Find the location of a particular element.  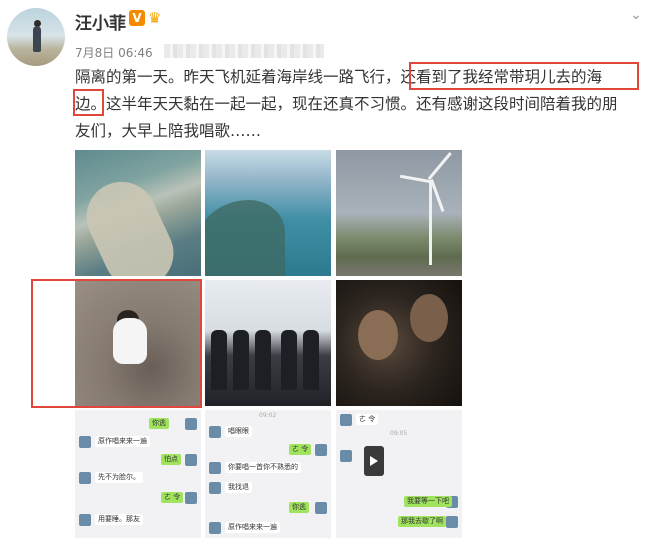

blurred-source is located at coordinates (244, 51).